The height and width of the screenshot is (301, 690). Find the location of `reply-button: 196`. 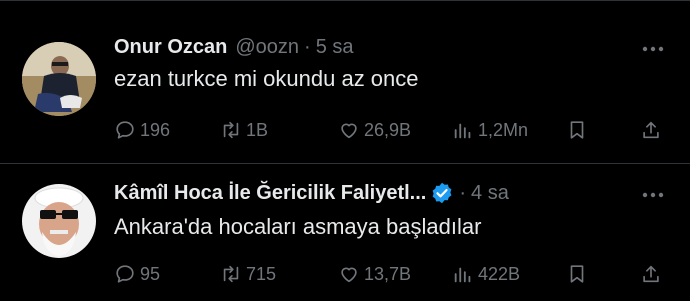

reply-button: 196 is located at coordinates (142, 130).